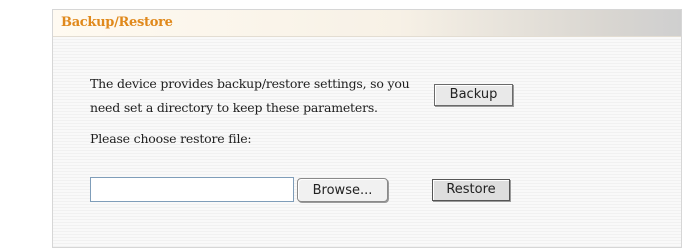  What do you see at coordinates (171, 138) in the screenshot?
I see `restore-file-label: Please choose restore file:` at bounding box center [171, 138].